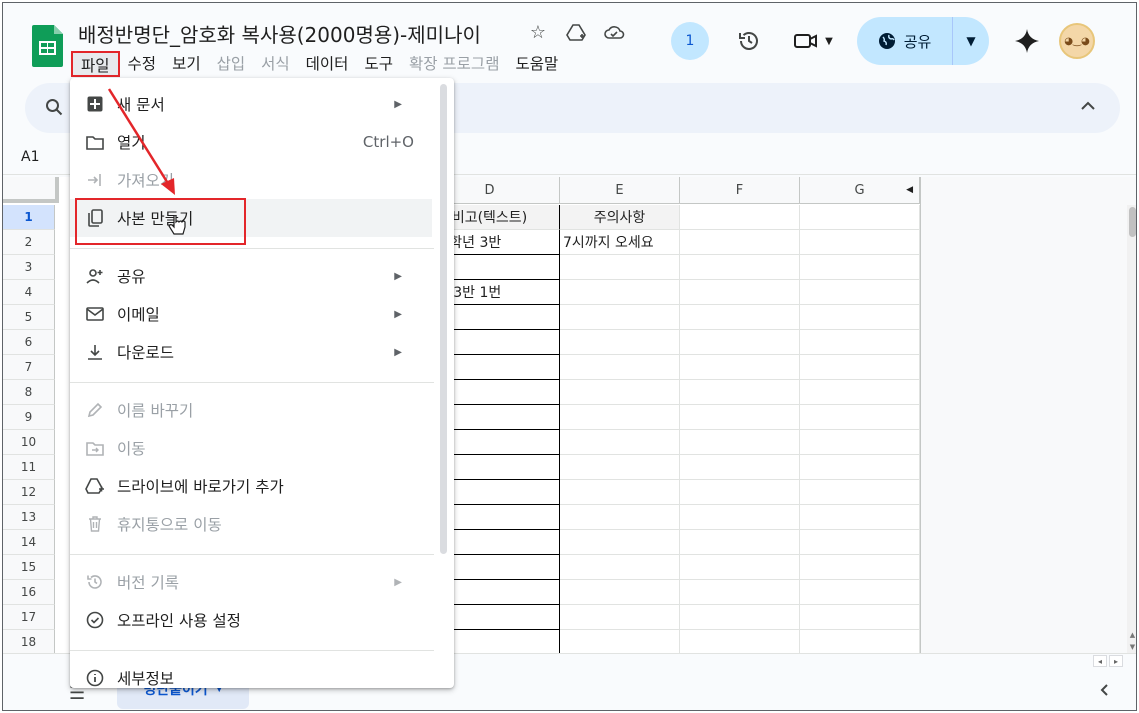 Image resolution: width=1139 pixels, height=713 pixels. I want to click on row-header: 17, so click(29, 617).